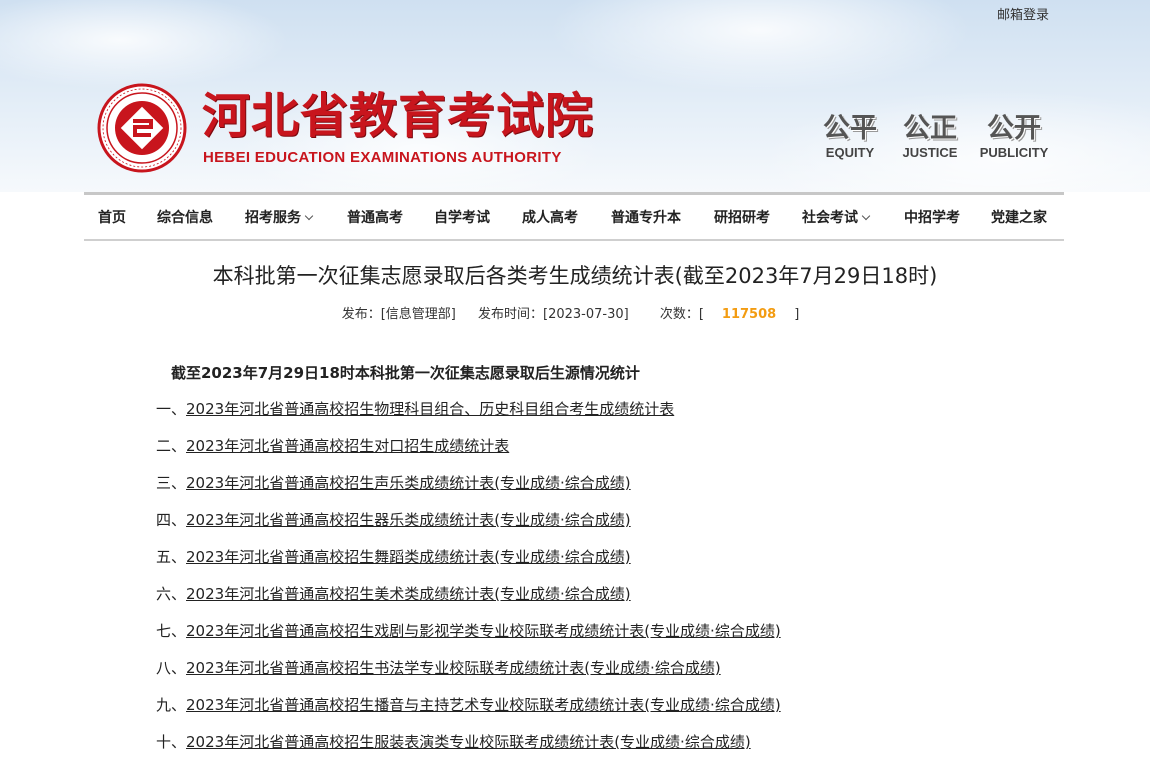  What do you see at coordinates (171, 446) in the screenshot?
I see `list-item-number: 二、` at bounding box center [171, 446].